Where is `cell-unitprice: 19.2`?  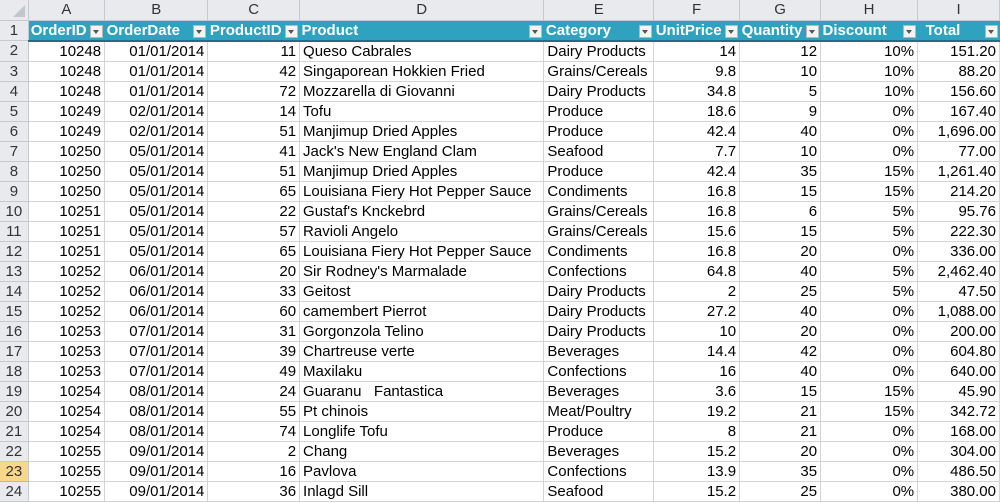
cell-unitprice: 19.2 is located at coordinates (697, 411).